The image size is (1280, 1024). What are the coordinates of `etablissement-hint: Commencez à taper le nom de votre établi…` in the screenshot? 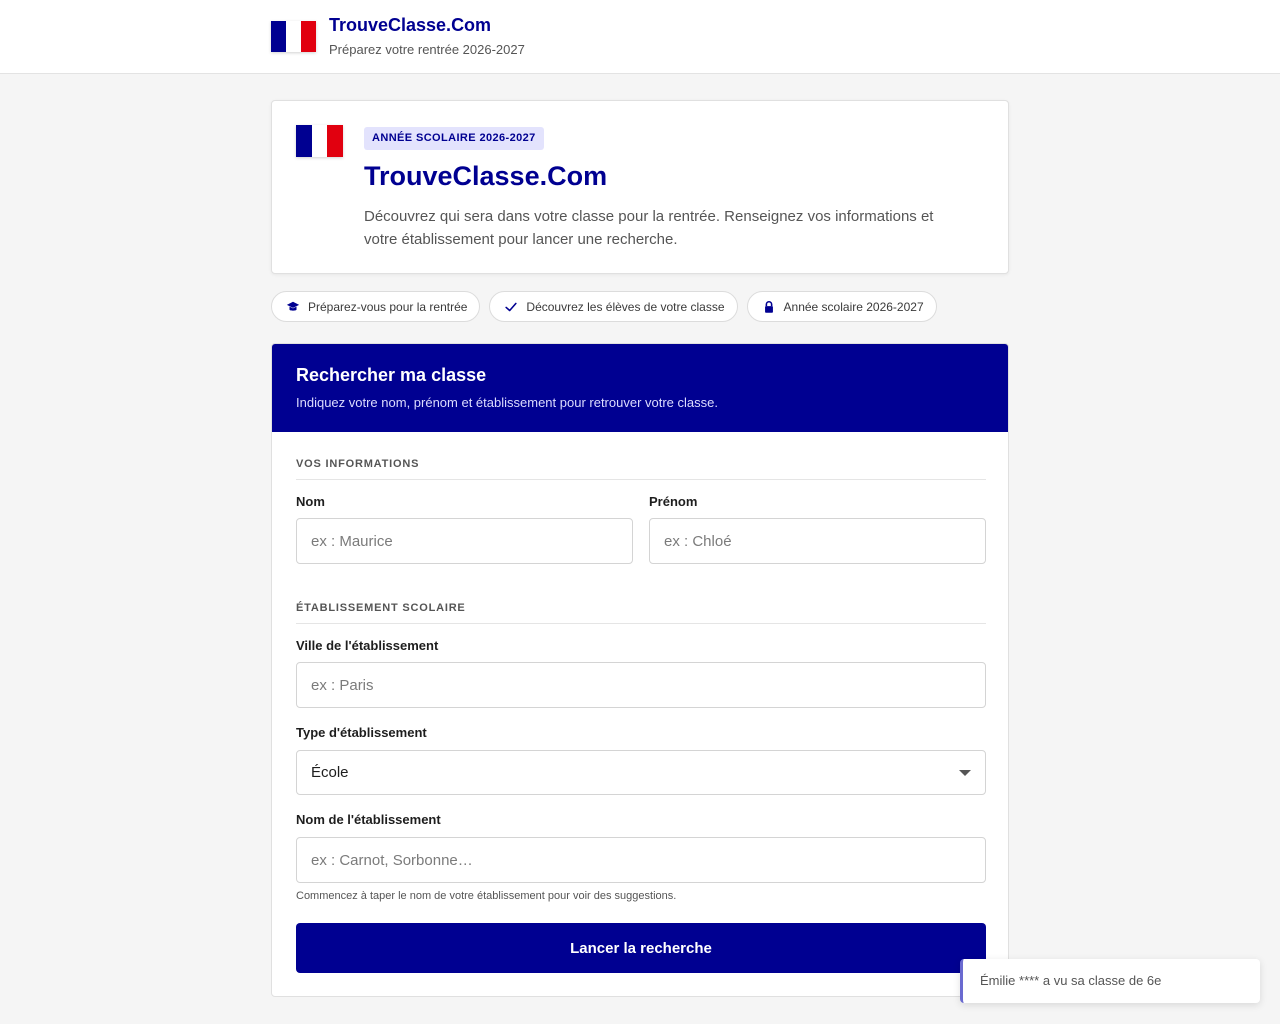 It's located at (486, 896).